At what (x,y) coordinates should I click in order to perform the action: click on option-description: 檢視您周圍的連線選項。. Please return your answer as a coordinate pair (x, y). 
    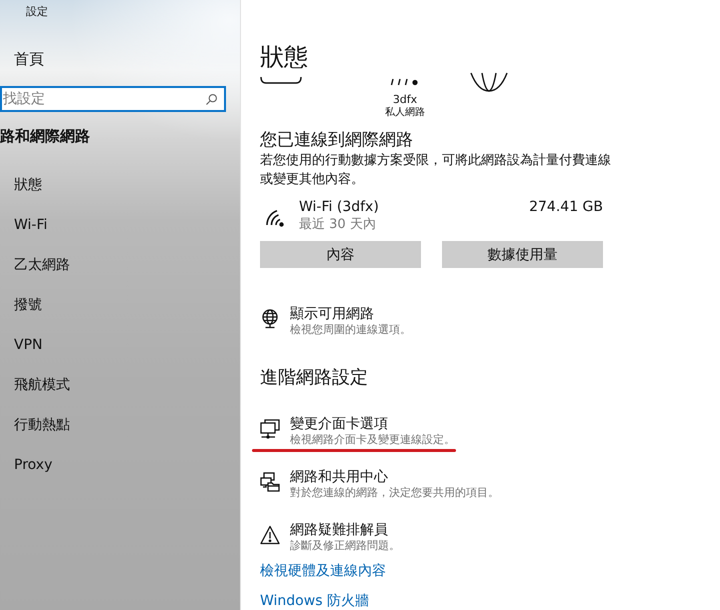
    Looking at the image, I should click on (350, 330).